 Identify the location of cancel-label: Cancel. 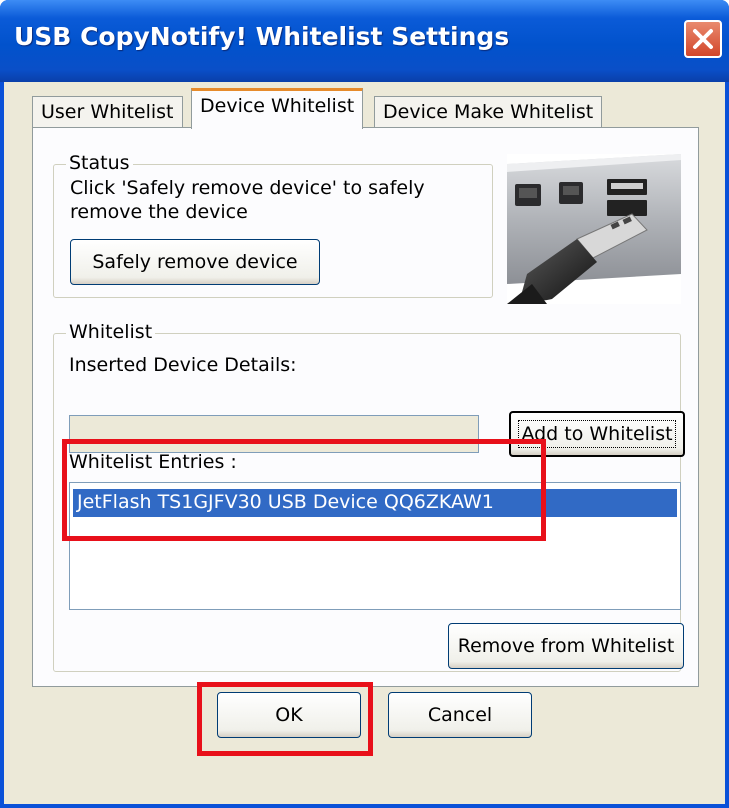
(460, 715).